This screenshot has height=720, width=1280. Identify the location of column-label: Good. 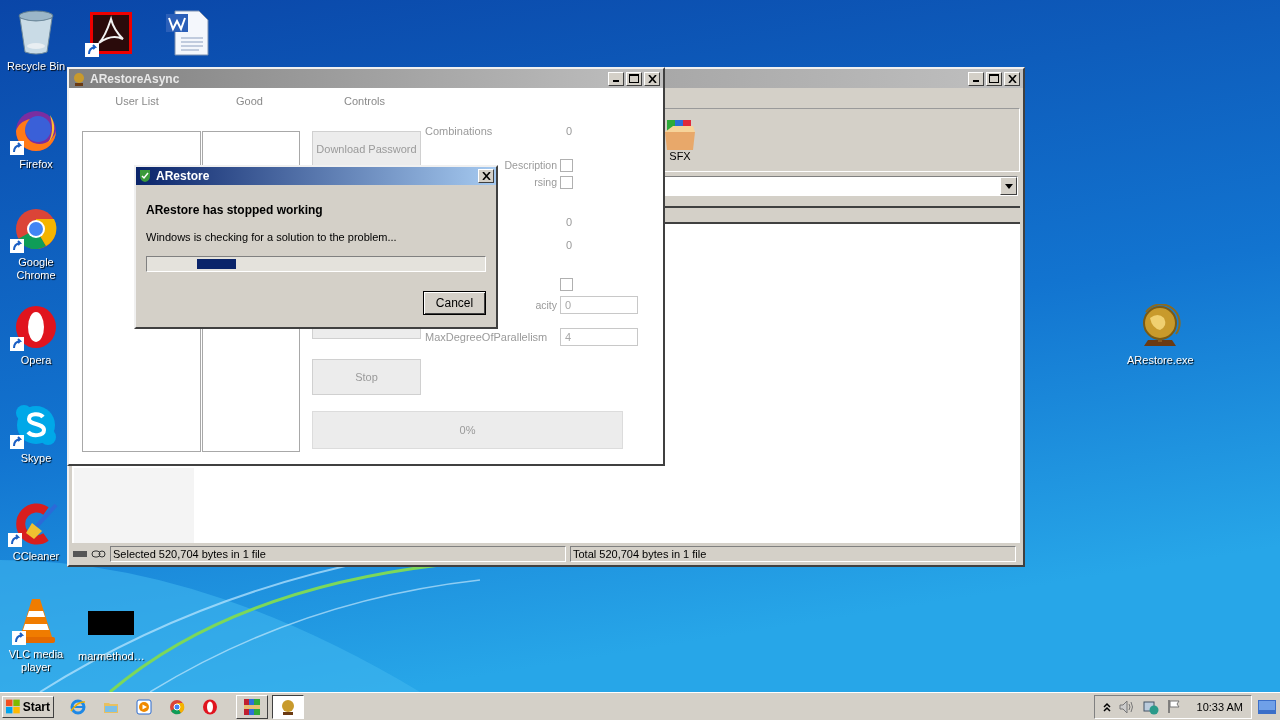
(249, 101).